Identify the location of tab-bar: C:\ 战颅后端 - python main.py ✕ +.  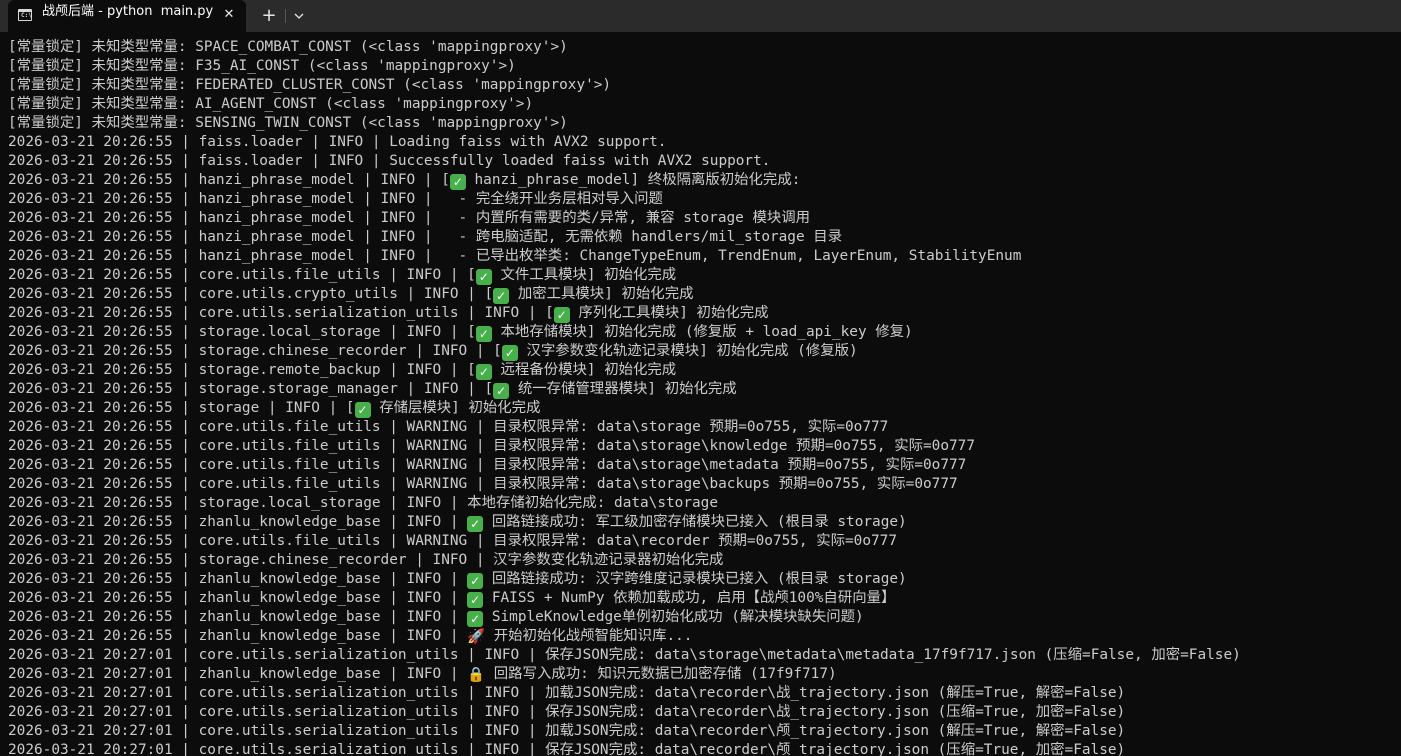
(700, 16).